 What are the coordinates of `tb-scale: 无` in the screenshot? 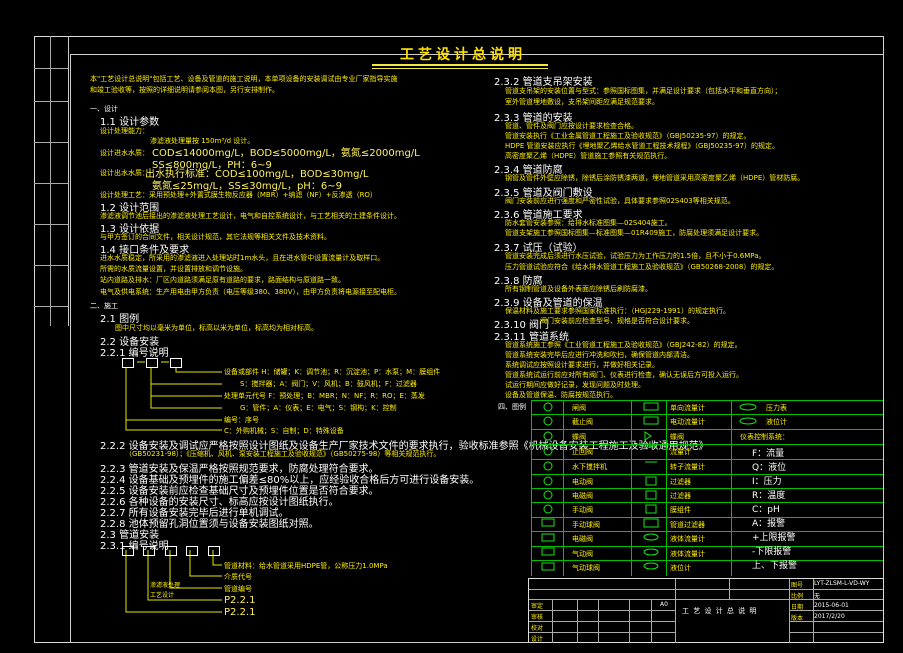 It's located at (817, 596).